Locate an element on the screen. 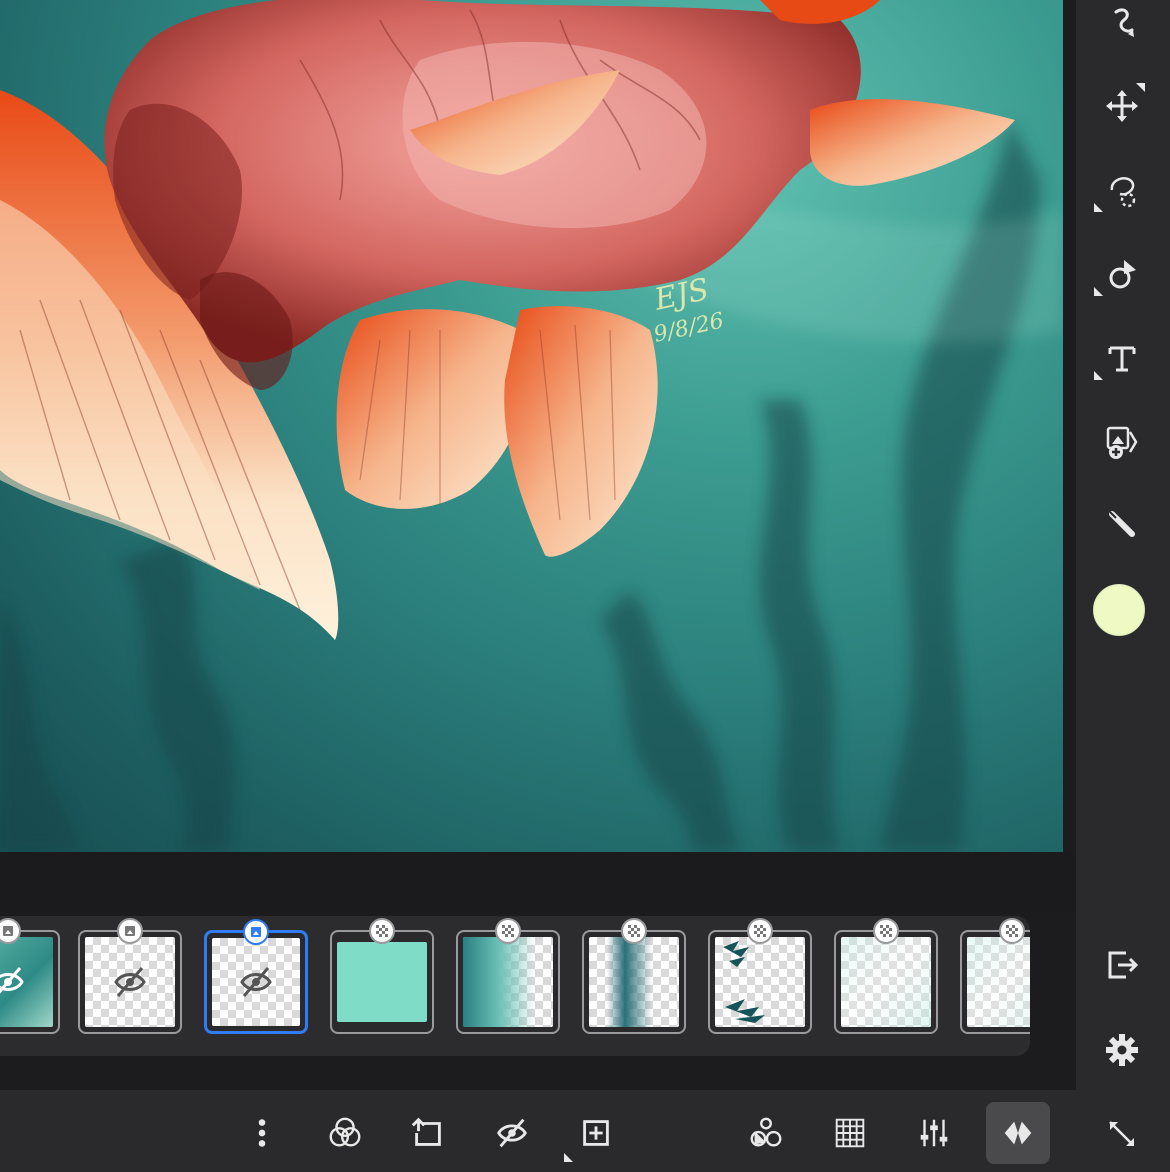  text-icon is located at coordinates (1122, 359).